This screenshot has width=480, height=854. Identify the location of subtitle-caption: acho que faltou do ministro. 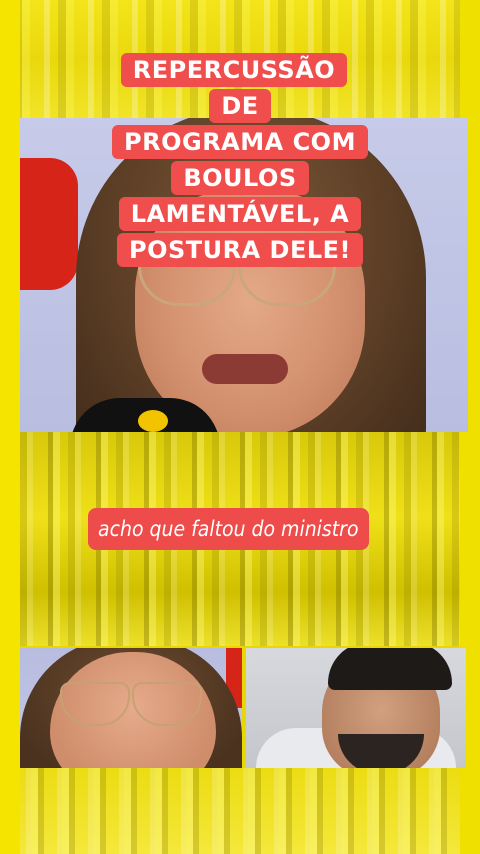
(228, 529).